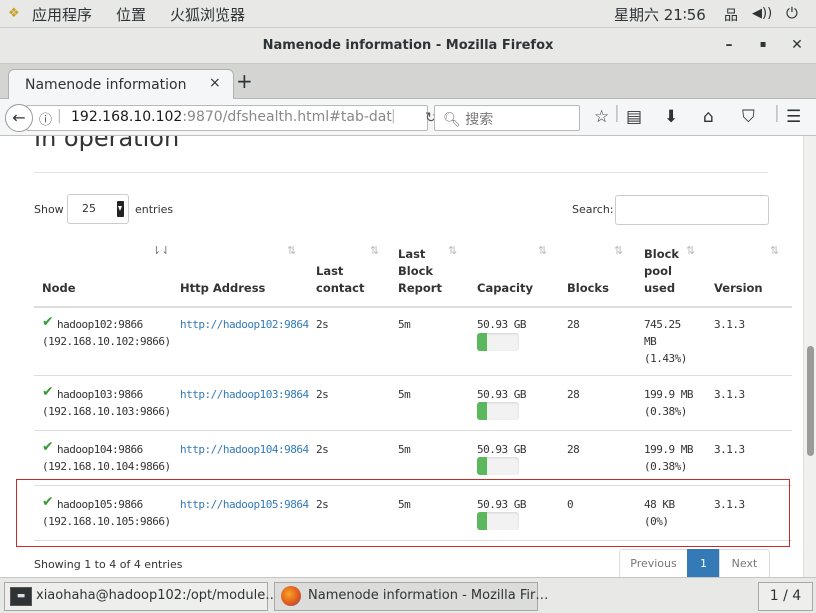  I want to click on col-capacity: Capacity, so click(512, 288).